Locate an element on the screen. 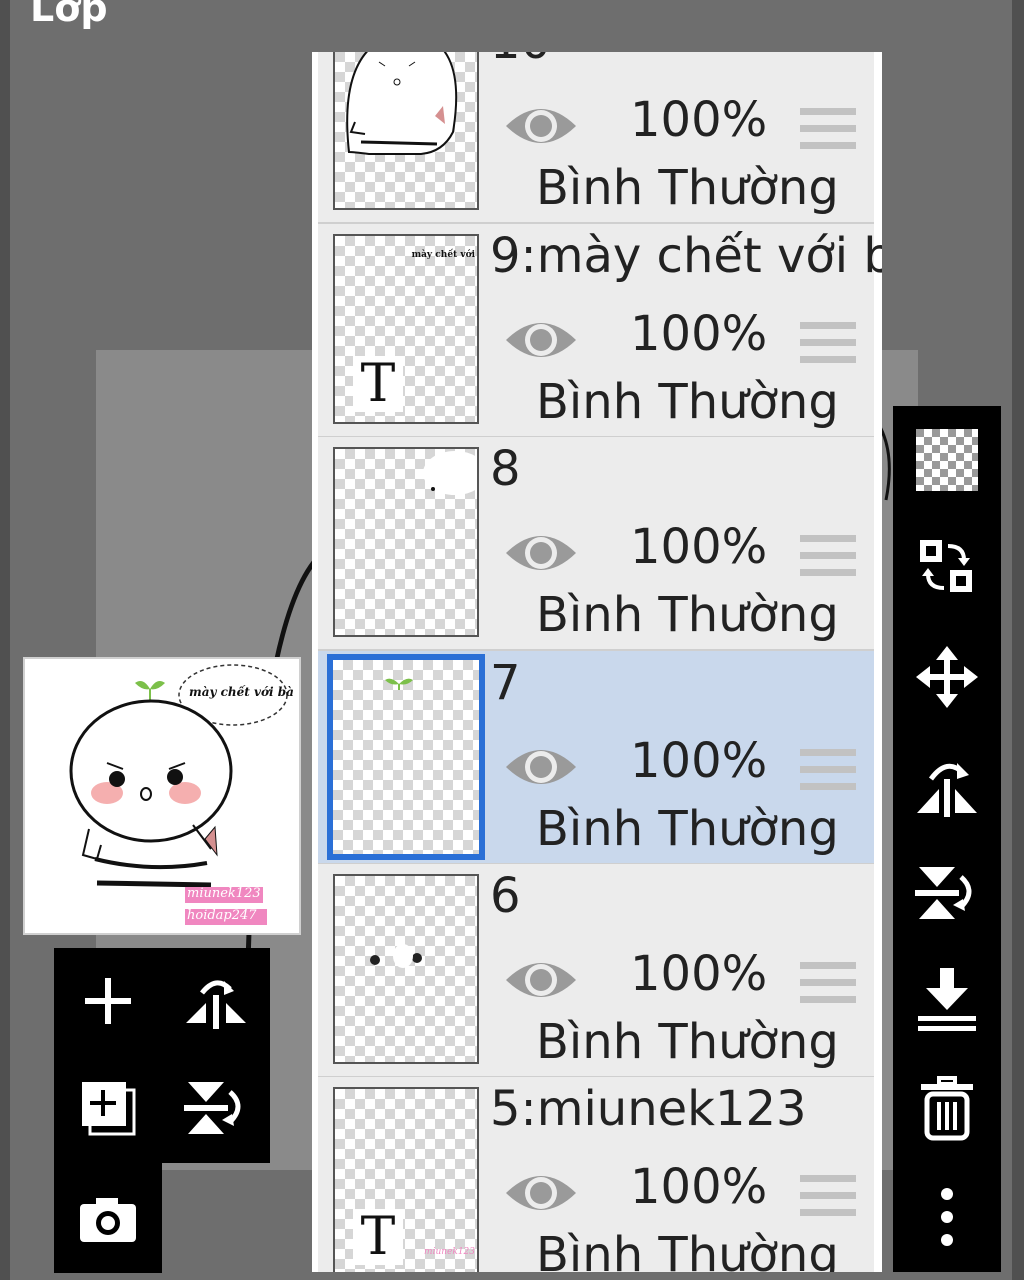 Image resolution: width=1024 pixels, height=1280 pixels. panel-title: Lớp is located at coordinates (69, 15).